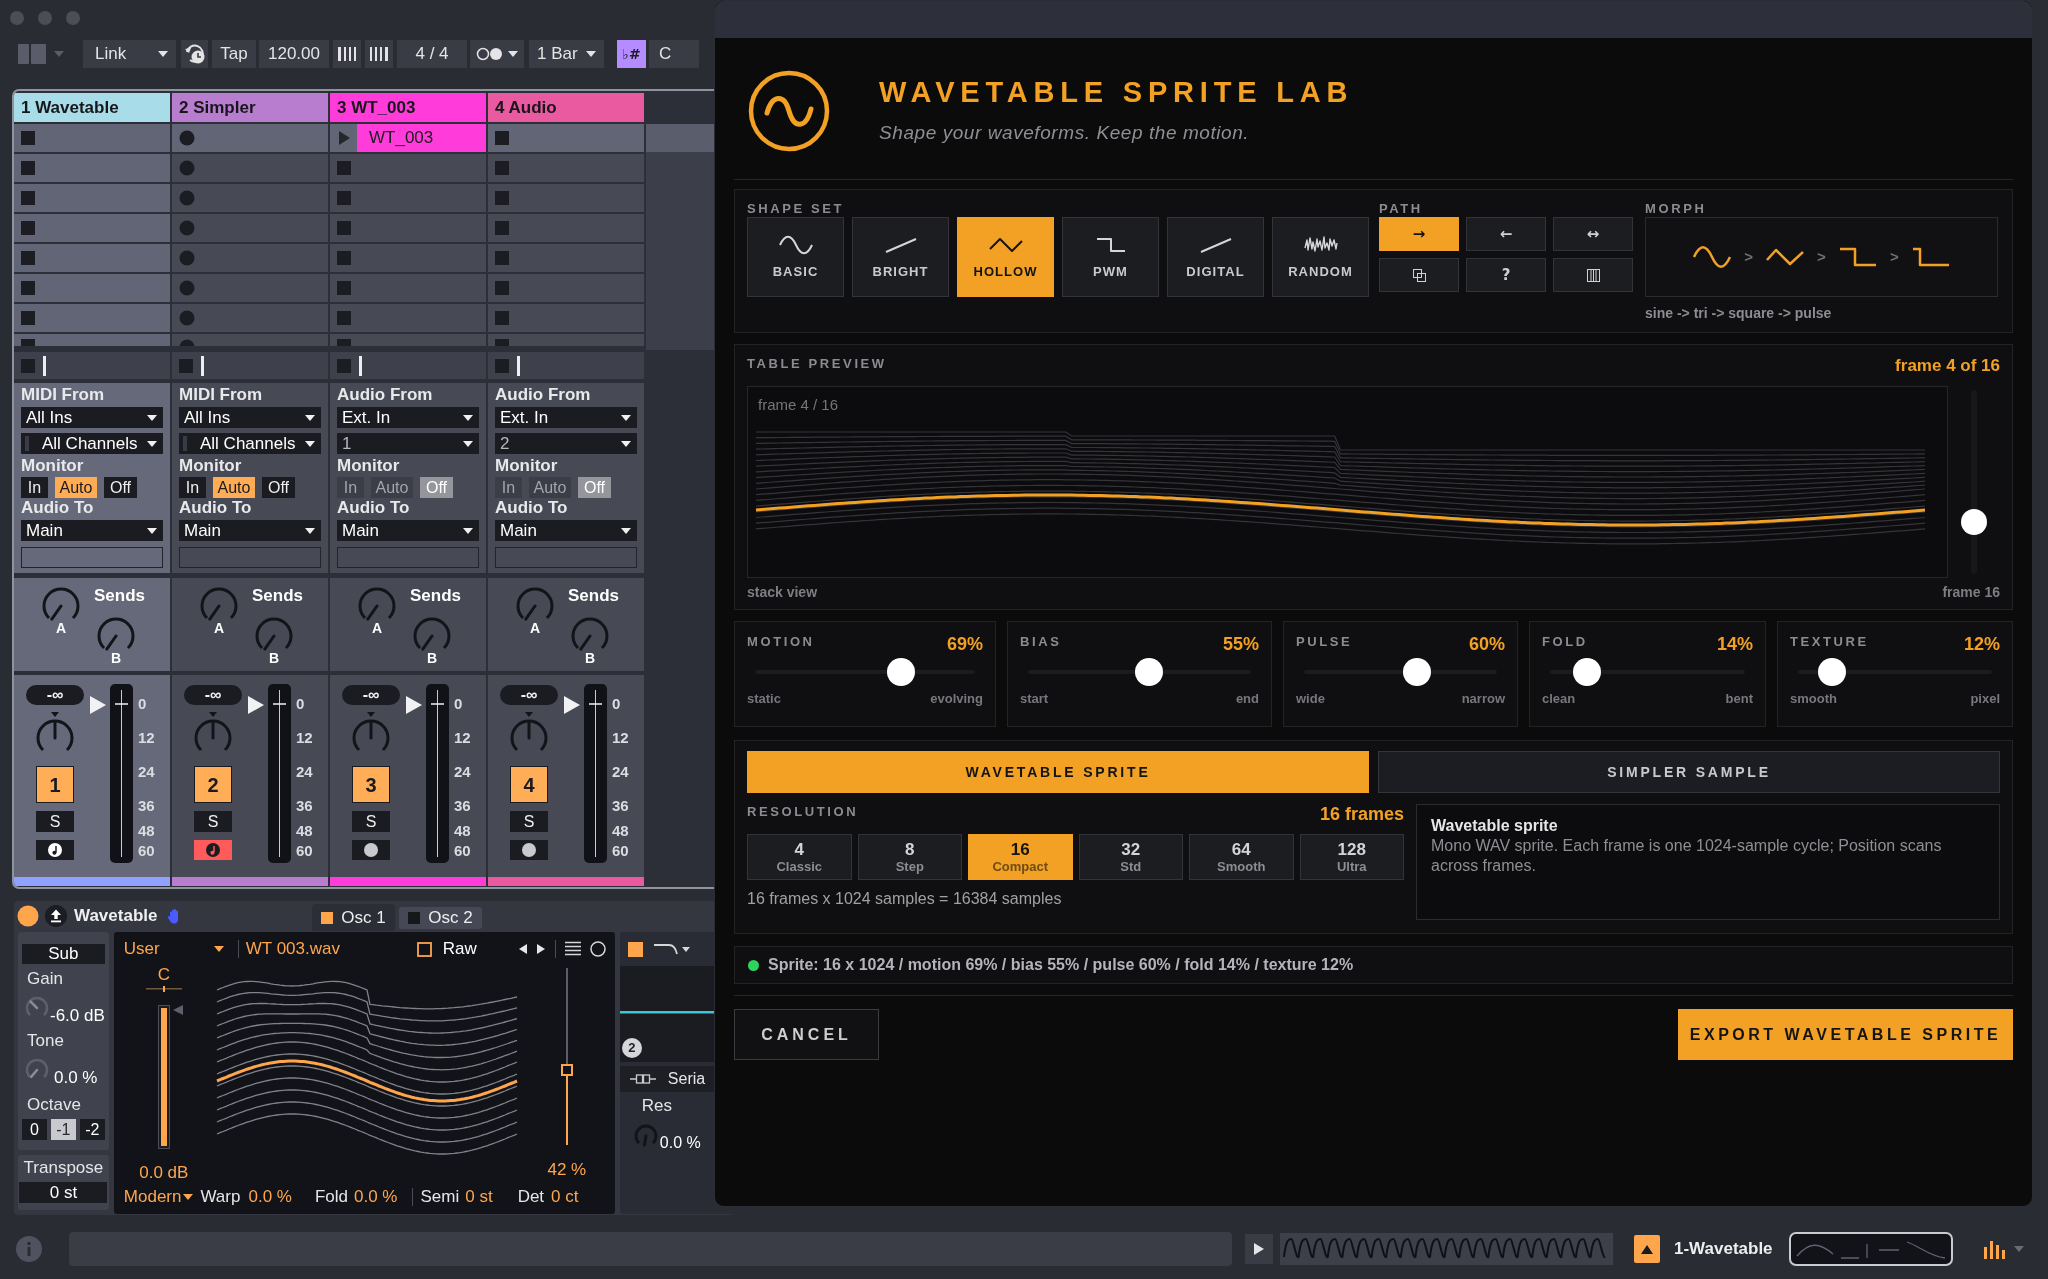 The image size is (2048, 1279). What do you see at coordinates (350, 487) in the screenshot?
I see `monitor-button: In` at bounding box center [350, 487].